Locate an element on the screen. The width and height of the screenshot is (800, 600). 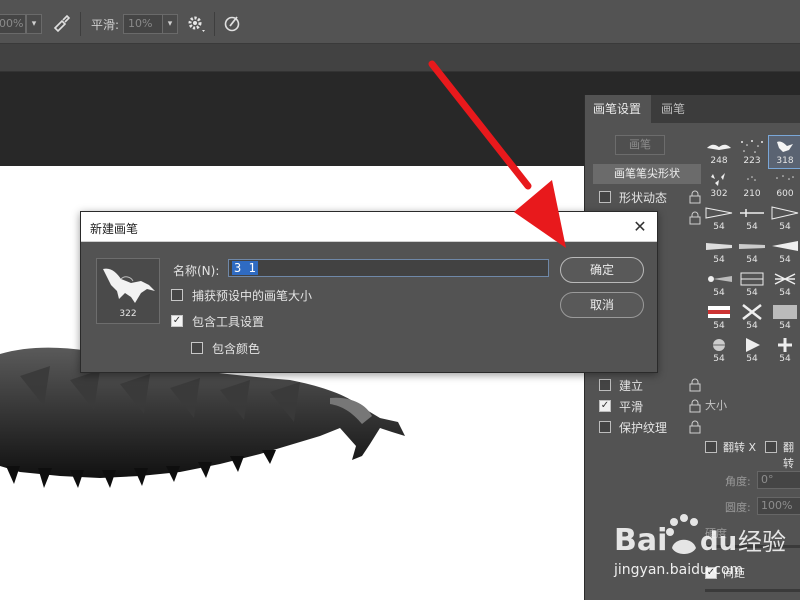
svg-text: 经验 is located at coordinates (762, 542).